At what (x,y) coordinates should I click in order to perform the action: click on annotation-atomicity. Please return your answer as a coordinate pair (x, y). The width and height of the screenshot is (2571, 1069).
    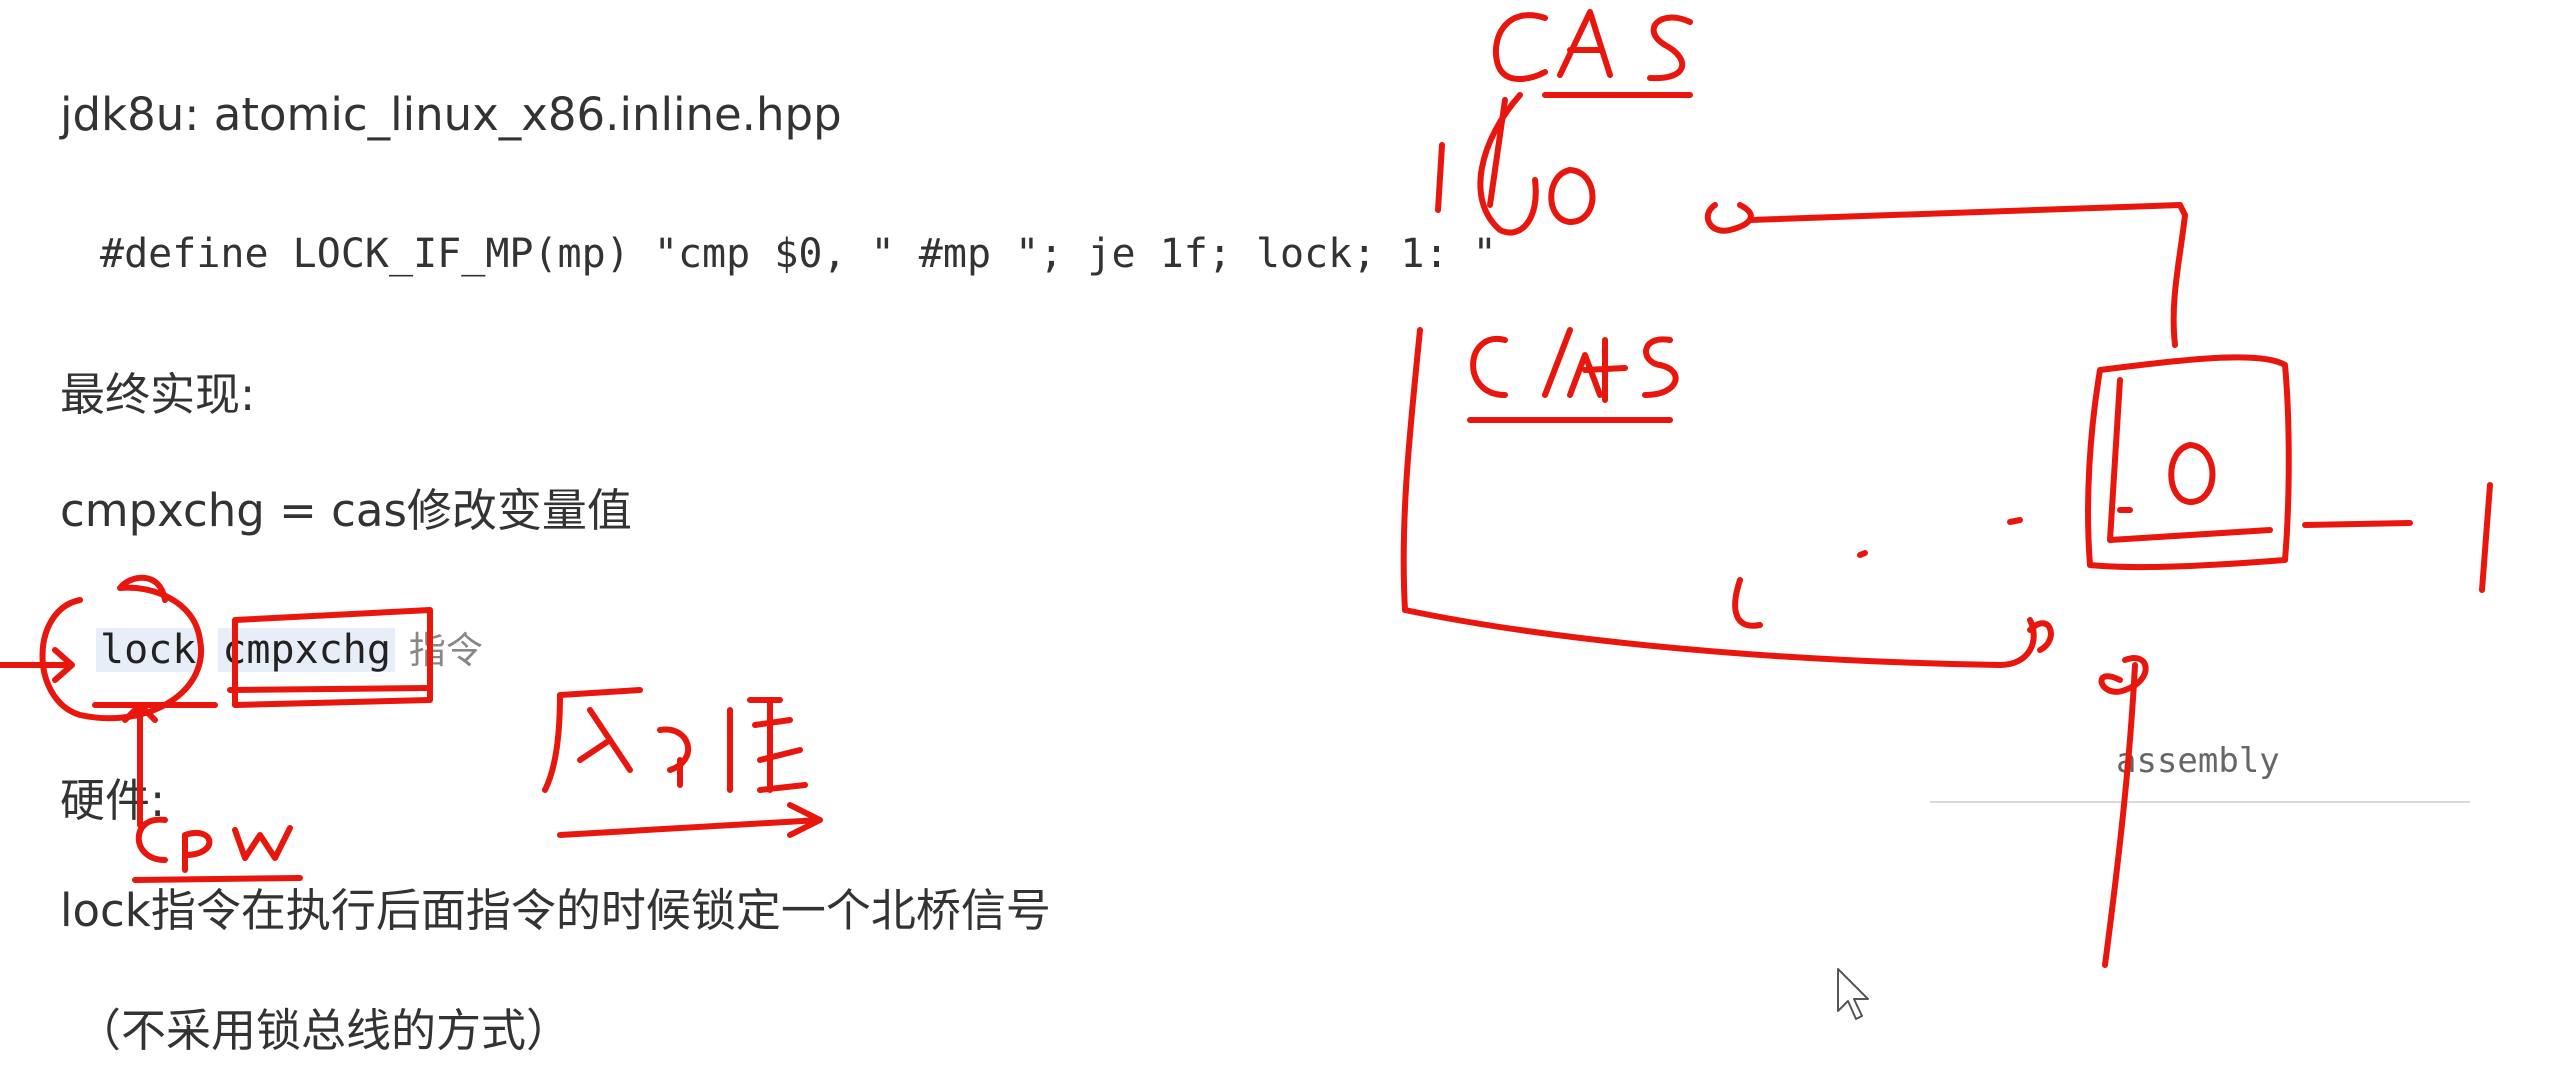
    Looking at the image, I should click on (682, 762).